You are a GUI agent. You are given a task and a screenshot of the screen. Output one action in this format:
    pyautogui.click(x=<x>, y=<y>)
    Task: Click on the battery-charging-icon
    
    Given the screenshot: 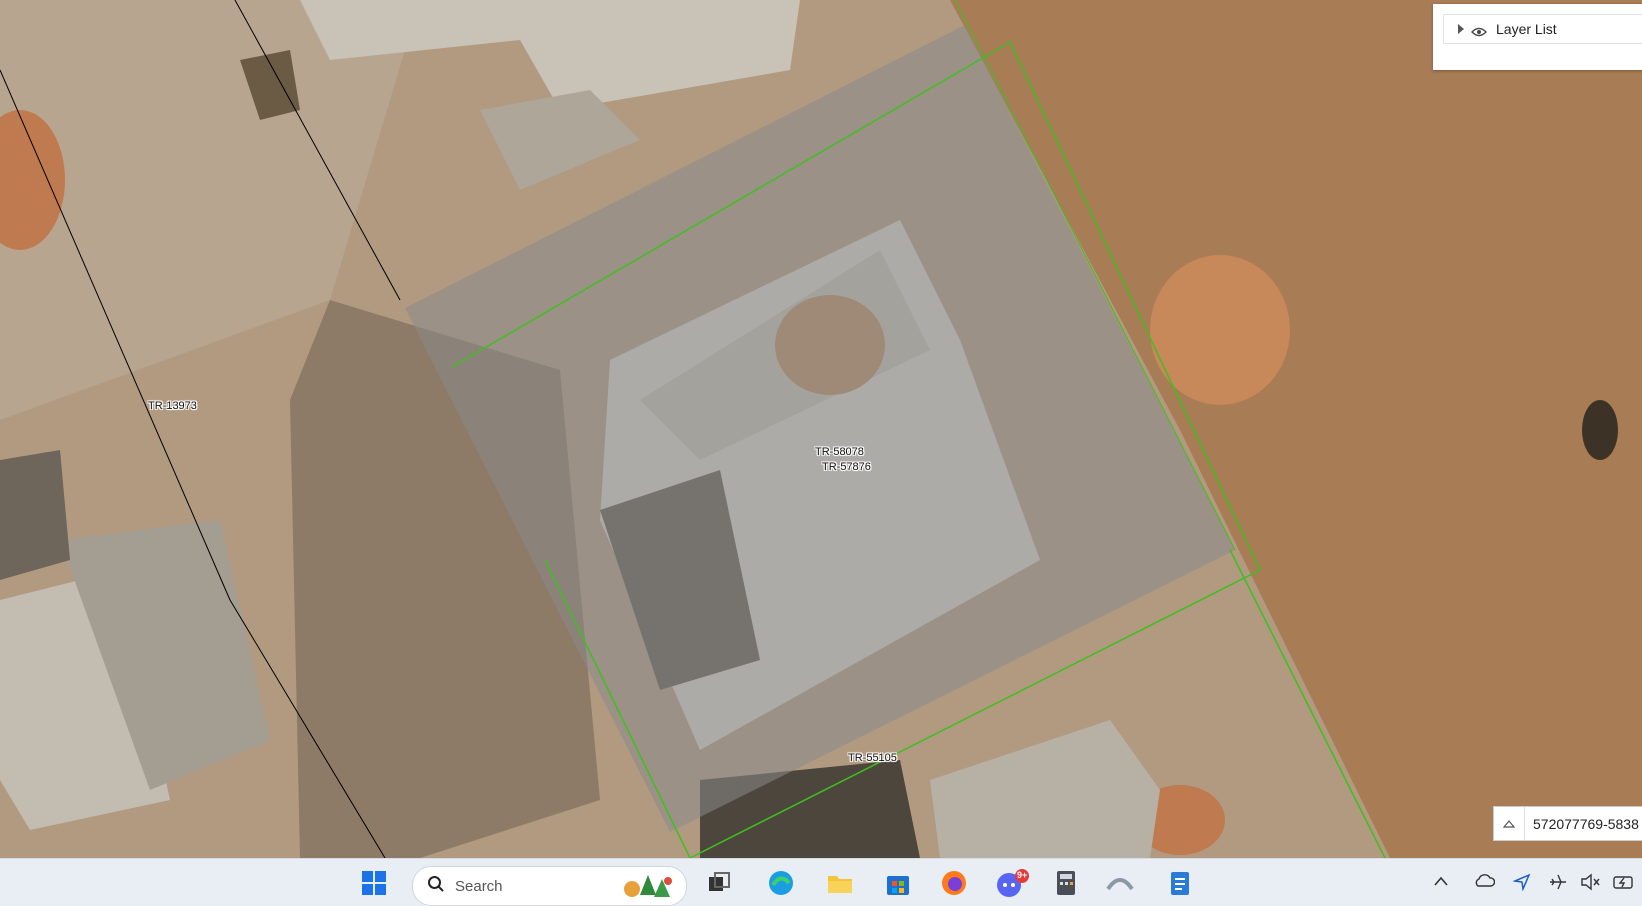 What is the action you would take?
    pyautogui.click(x=1624, y=884)
    